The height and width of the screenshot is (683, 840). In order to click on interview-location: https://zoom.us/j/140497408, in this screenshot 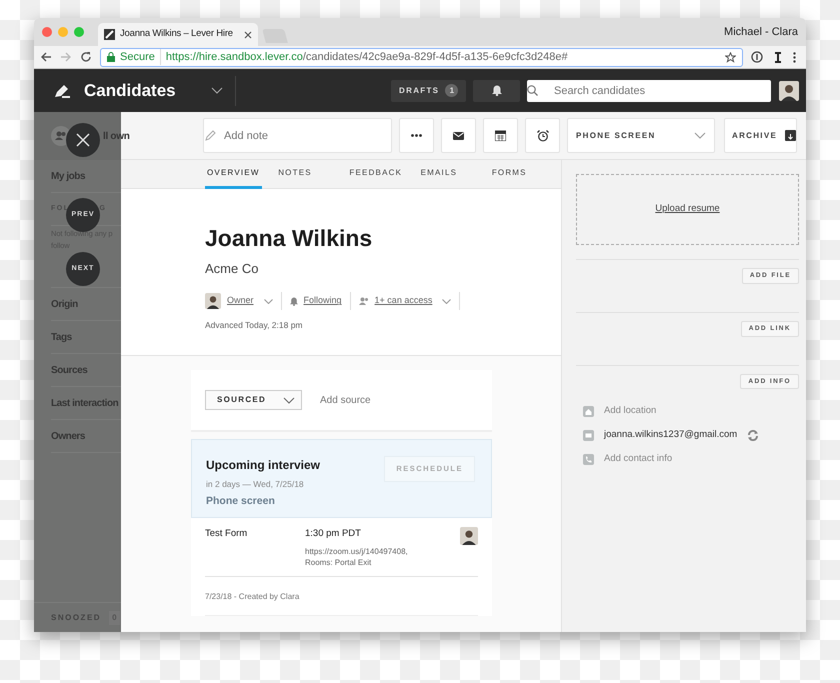, I will do `click(357, 552)`.